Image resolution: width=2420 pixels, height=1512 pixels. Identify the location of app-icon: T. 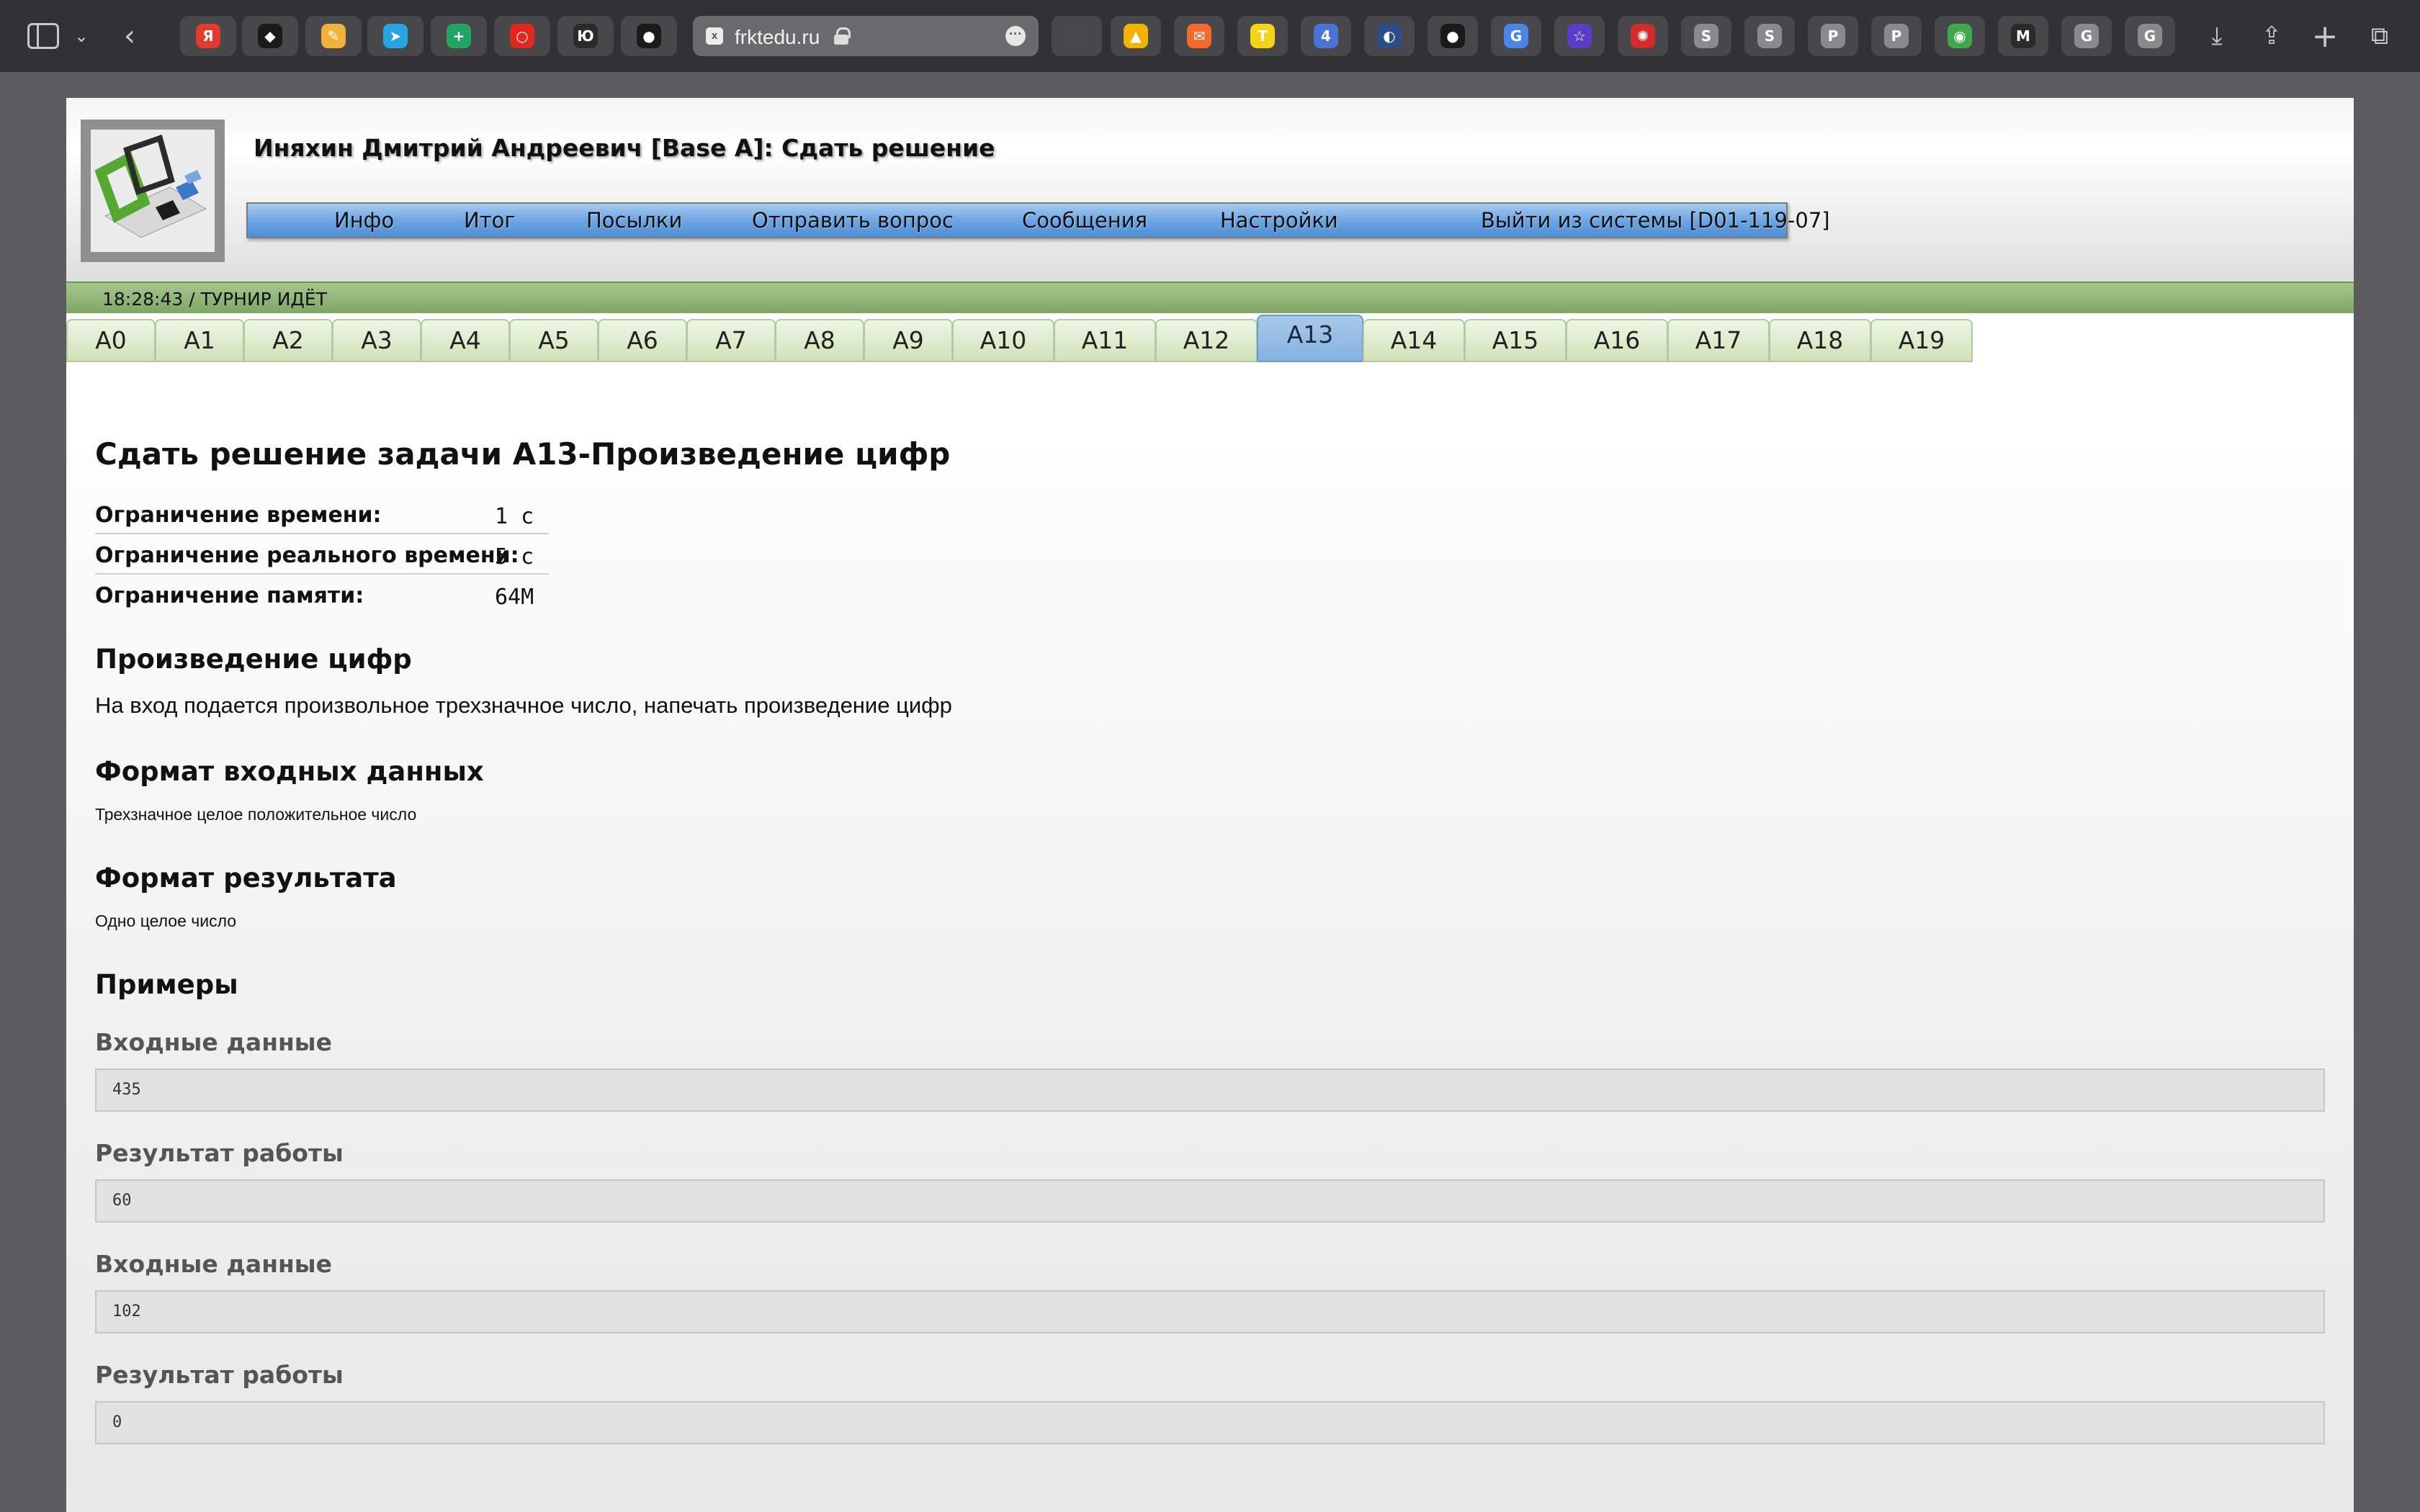
(1262, 36).